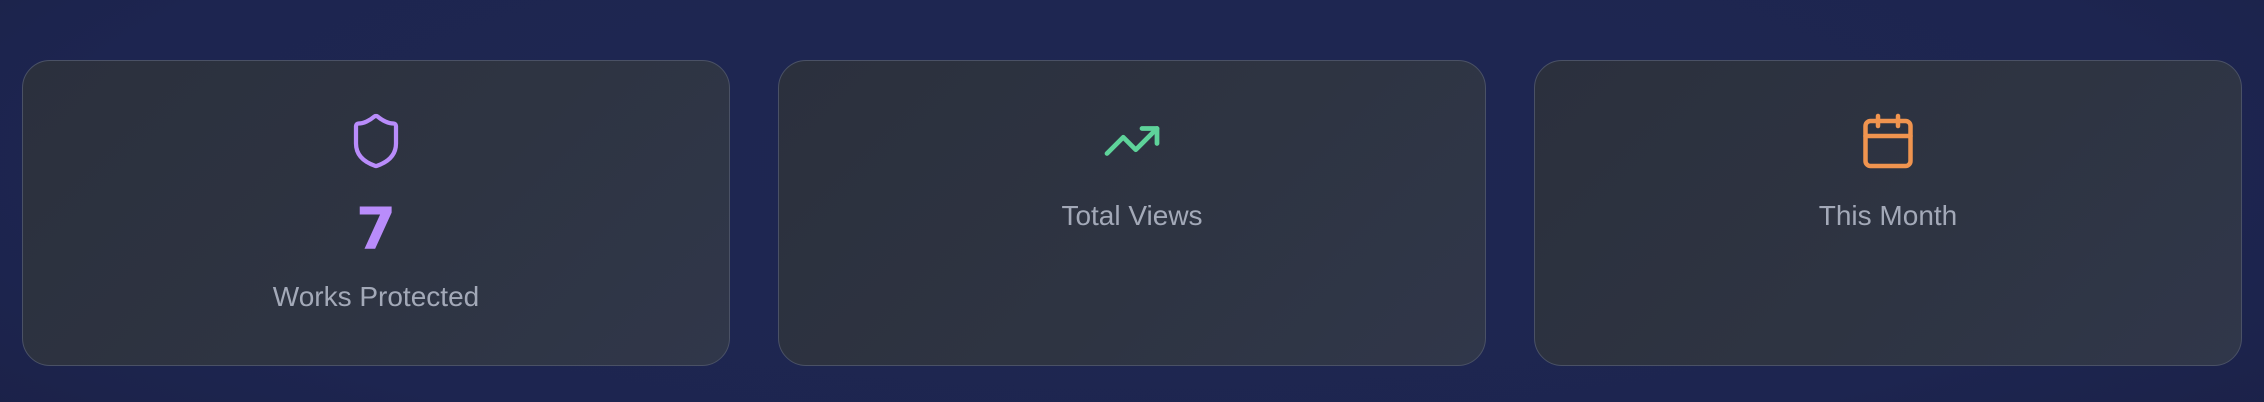  I want to click on works-protected-label: Works Protected, so click(376, 296).